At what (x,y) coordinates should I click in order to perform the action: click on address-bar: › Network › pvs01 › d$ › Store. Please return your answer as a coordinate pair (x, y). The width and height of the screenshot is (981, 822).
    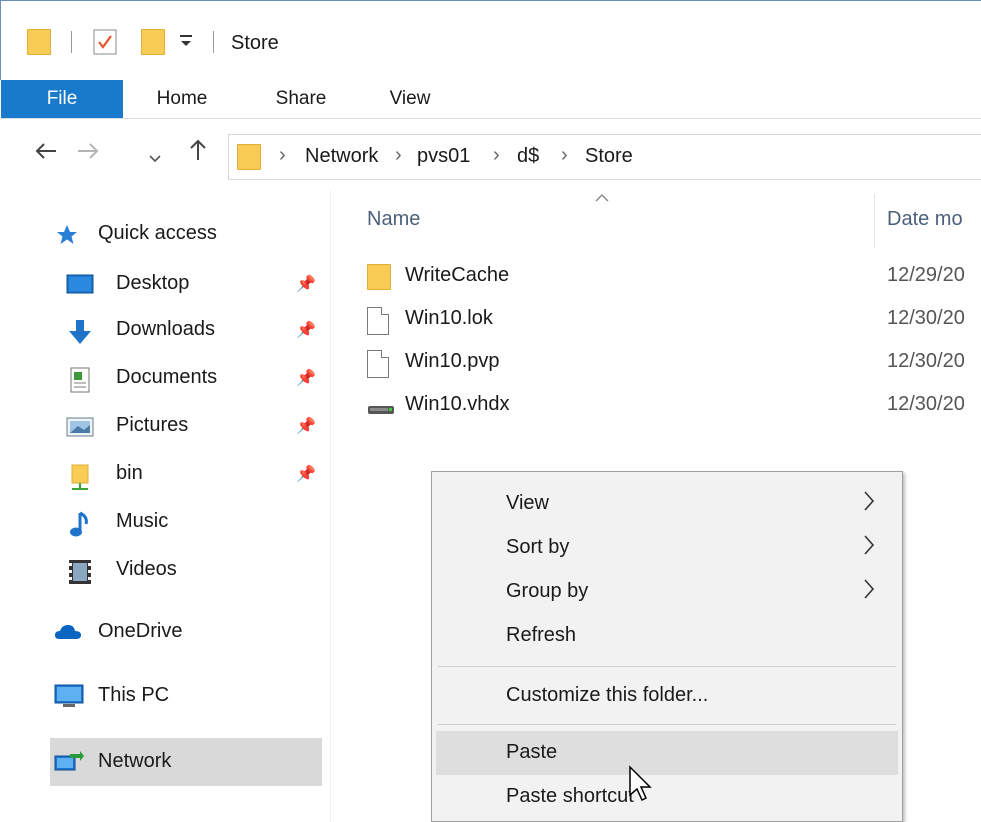
    Looking at the image, I should click on (604, 157).